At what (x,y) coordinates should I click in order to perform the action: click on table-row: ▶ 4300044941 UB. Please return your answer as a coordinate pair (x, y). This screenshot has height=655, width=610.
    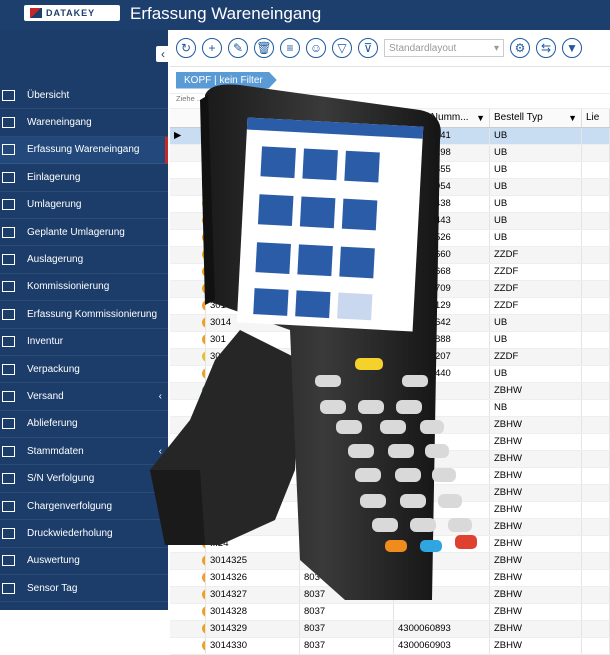
    Looking at the image, I should click on (390, 136).